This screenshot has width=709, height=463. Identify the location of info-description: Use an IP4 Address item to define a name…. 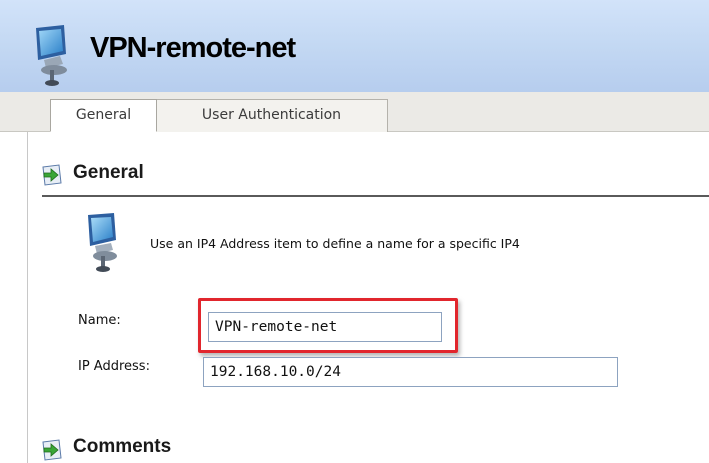
(335, 243).